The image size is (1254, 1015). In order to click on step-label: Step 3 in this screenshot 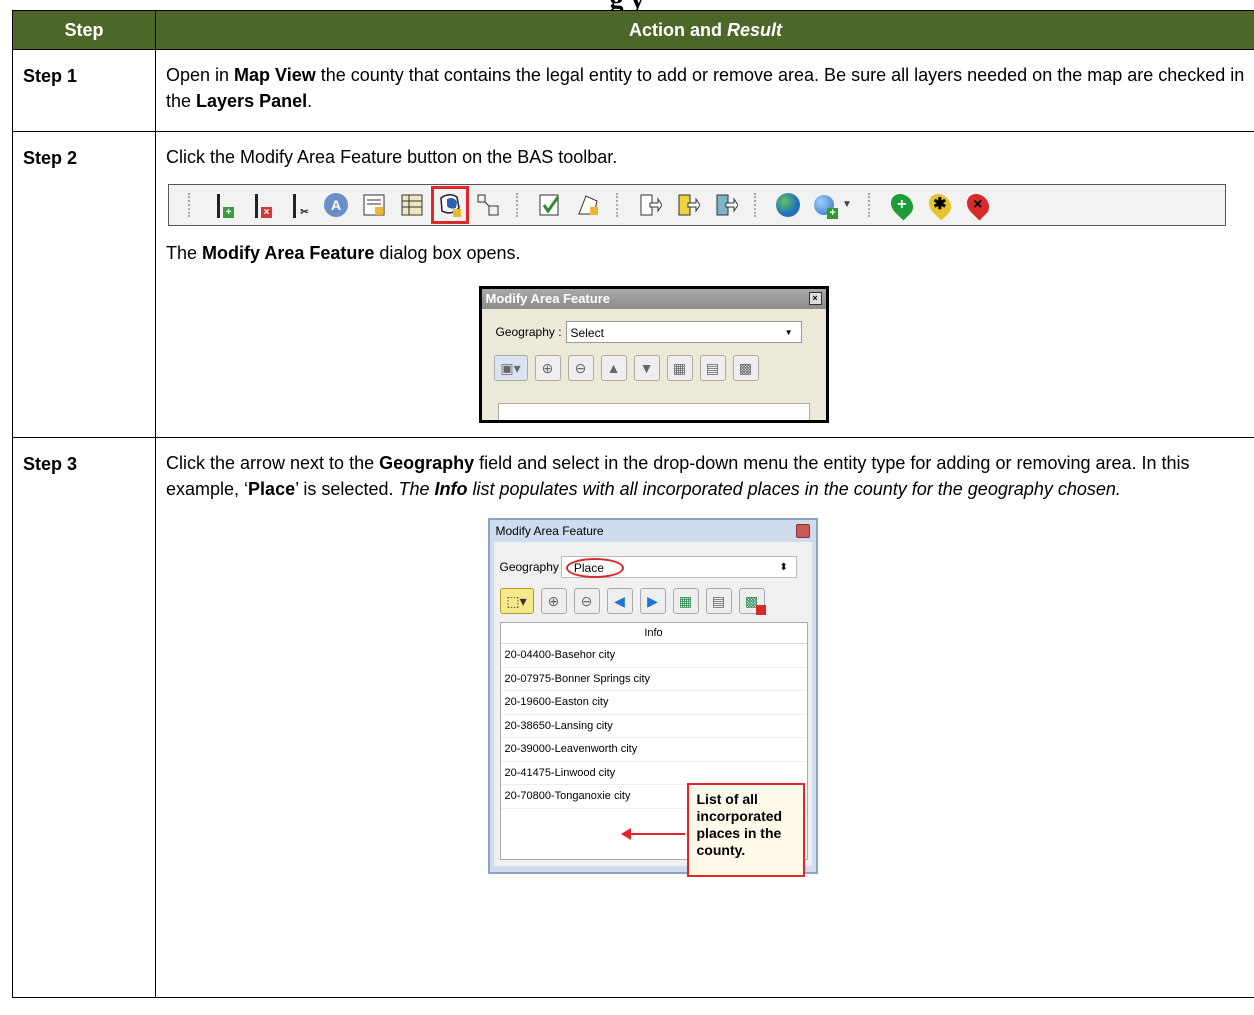, I will do `click(84, 717)`.